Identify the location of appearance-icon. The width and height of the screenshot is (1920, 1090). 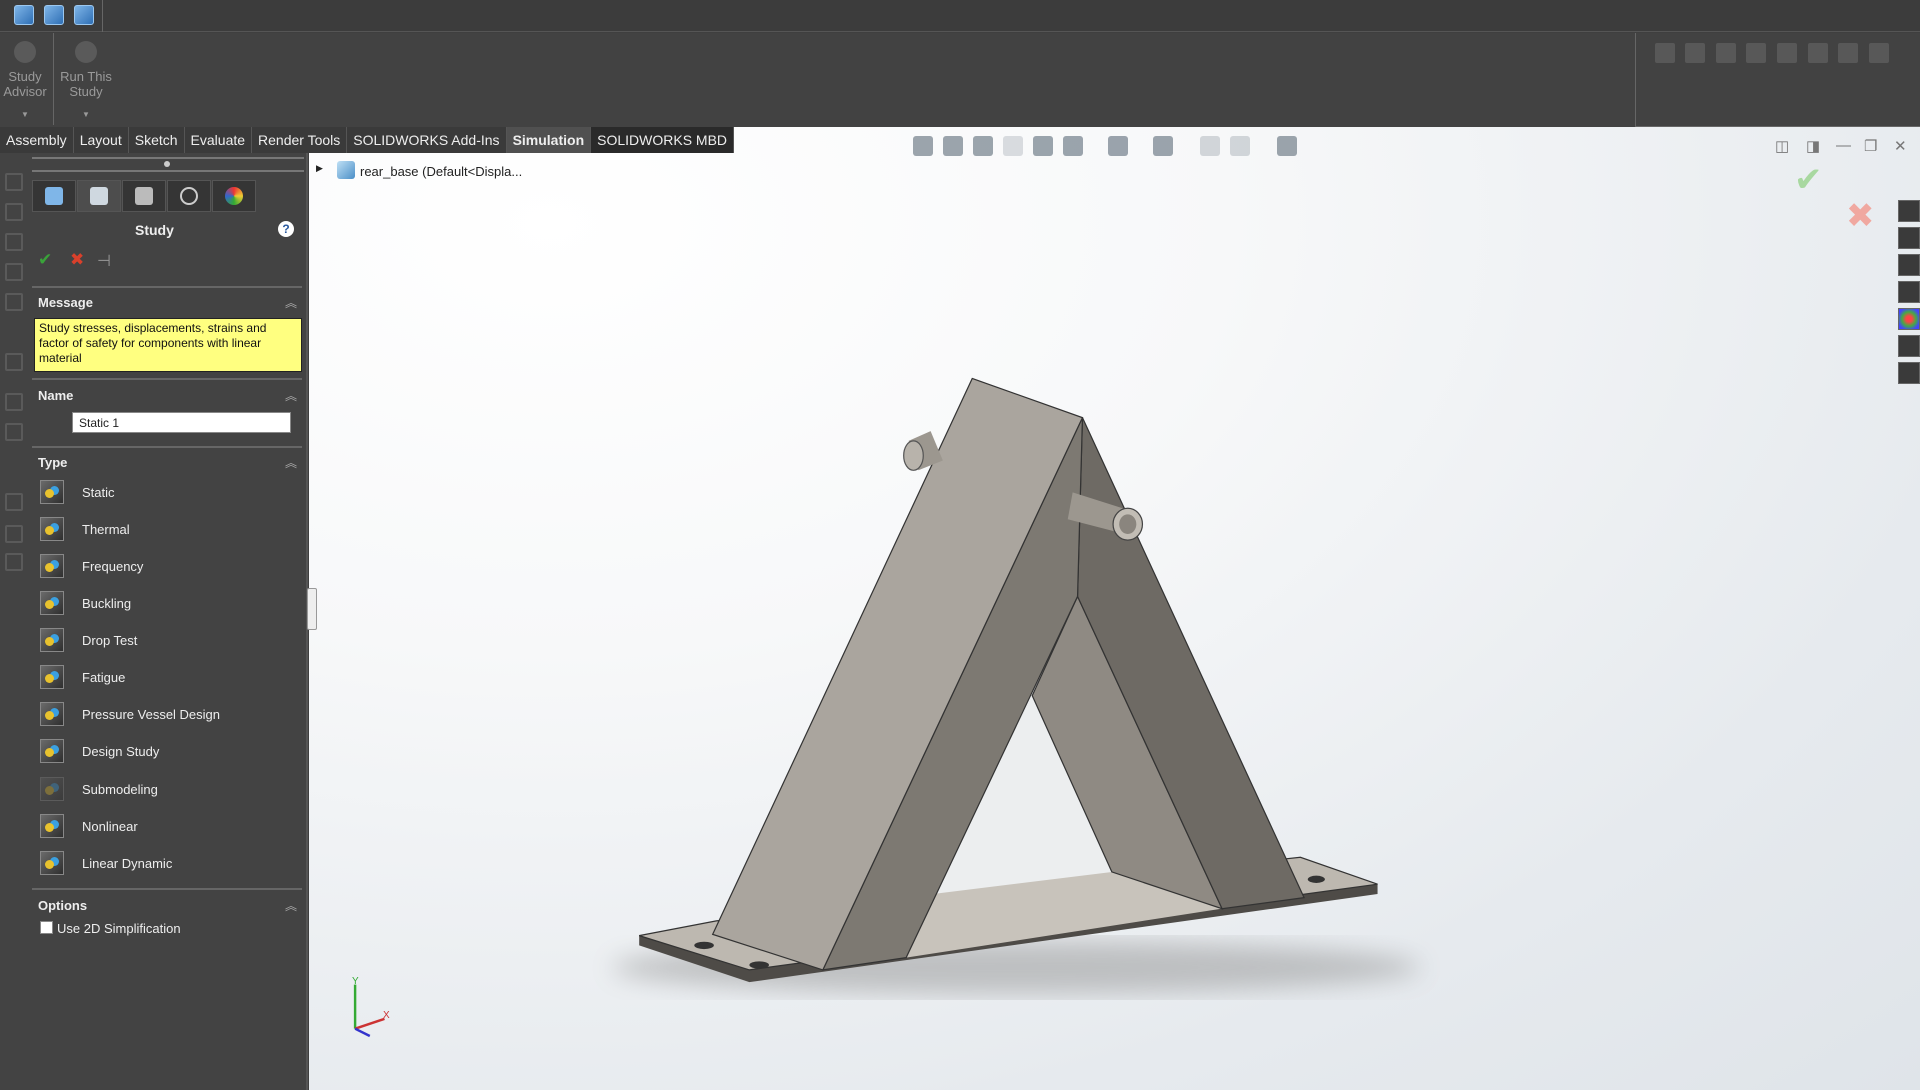
(1210, 146).